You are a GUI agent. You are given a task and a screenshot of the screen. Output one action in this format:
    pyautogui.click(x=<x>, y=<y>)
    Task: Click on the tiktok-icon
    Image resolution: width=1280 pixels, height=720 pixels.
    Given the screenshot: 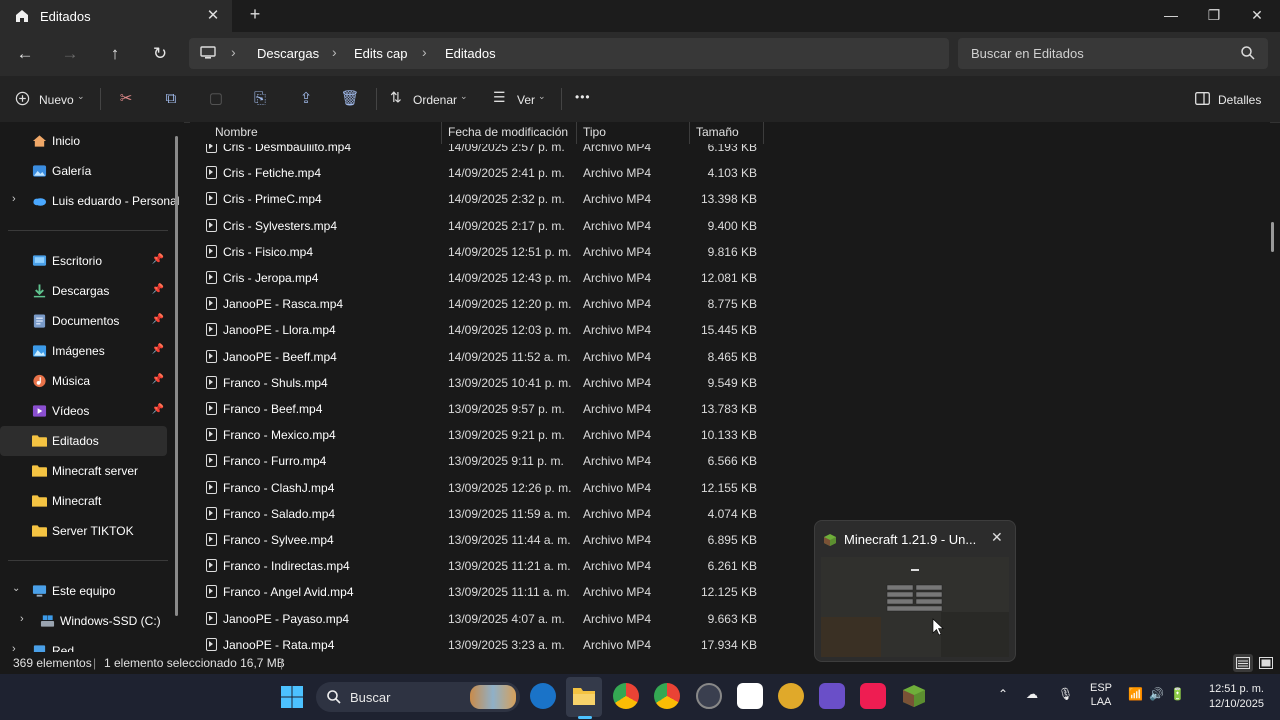 What is the action you would take?
    pyautogui.click(x=873, y=696)
    